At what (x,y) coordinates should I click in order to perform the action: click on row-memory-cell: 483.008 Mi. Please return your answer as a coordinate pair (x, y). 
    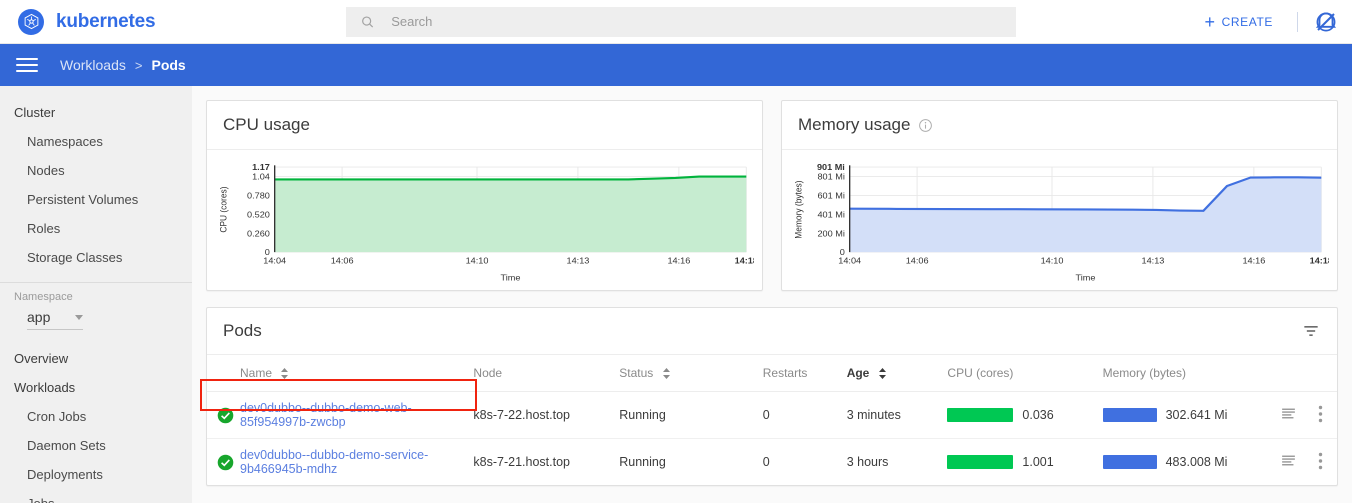
    Looking at the image, I should click on (1187, 462).